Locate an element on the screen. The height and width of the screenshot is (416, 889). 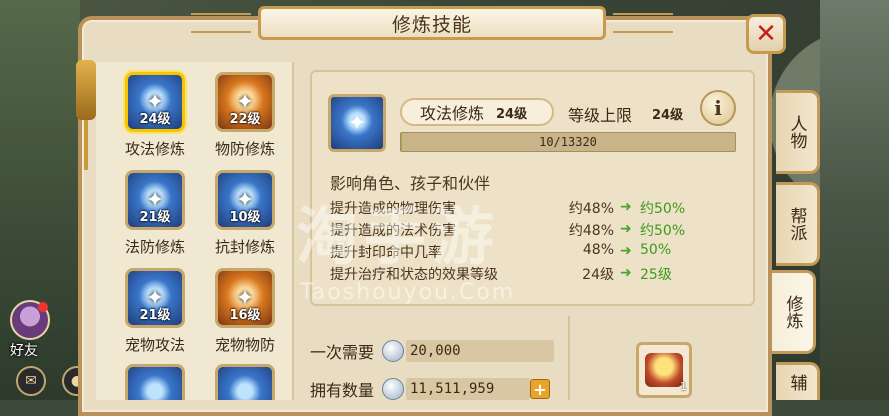
effect-current: 24级 is located at coordinates (577, 274).